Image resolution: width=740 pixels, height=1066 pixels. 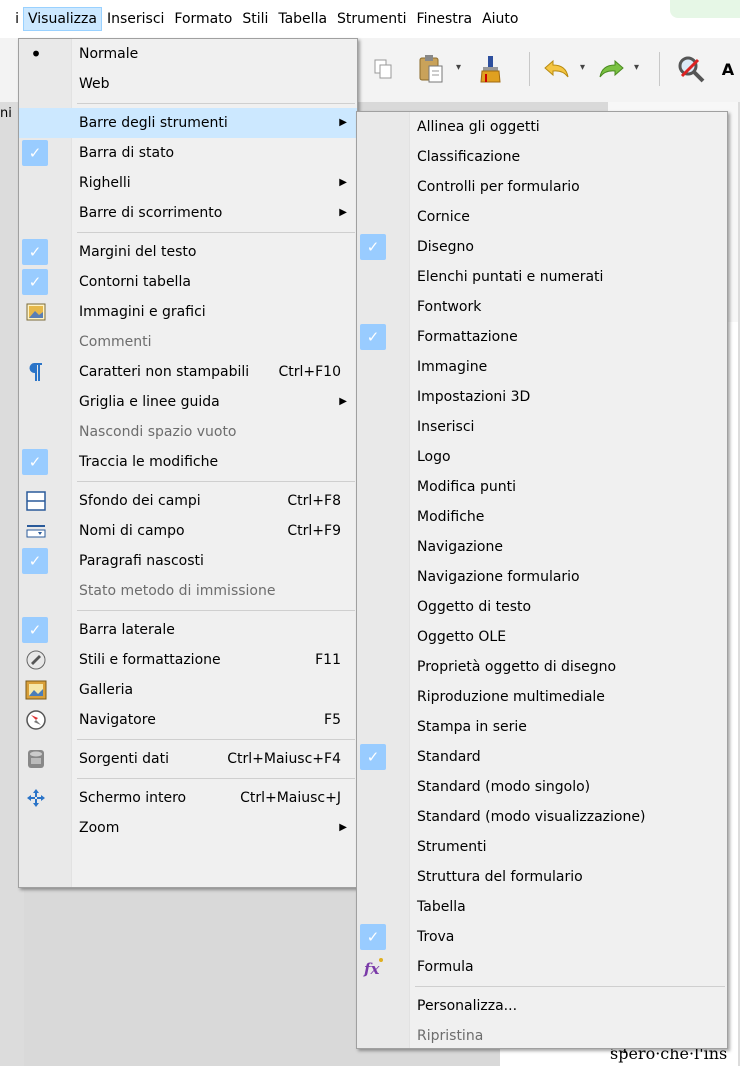 I want to click on toolbar-item-disegno: ✓ Disegno, so click(x=542, y=247).